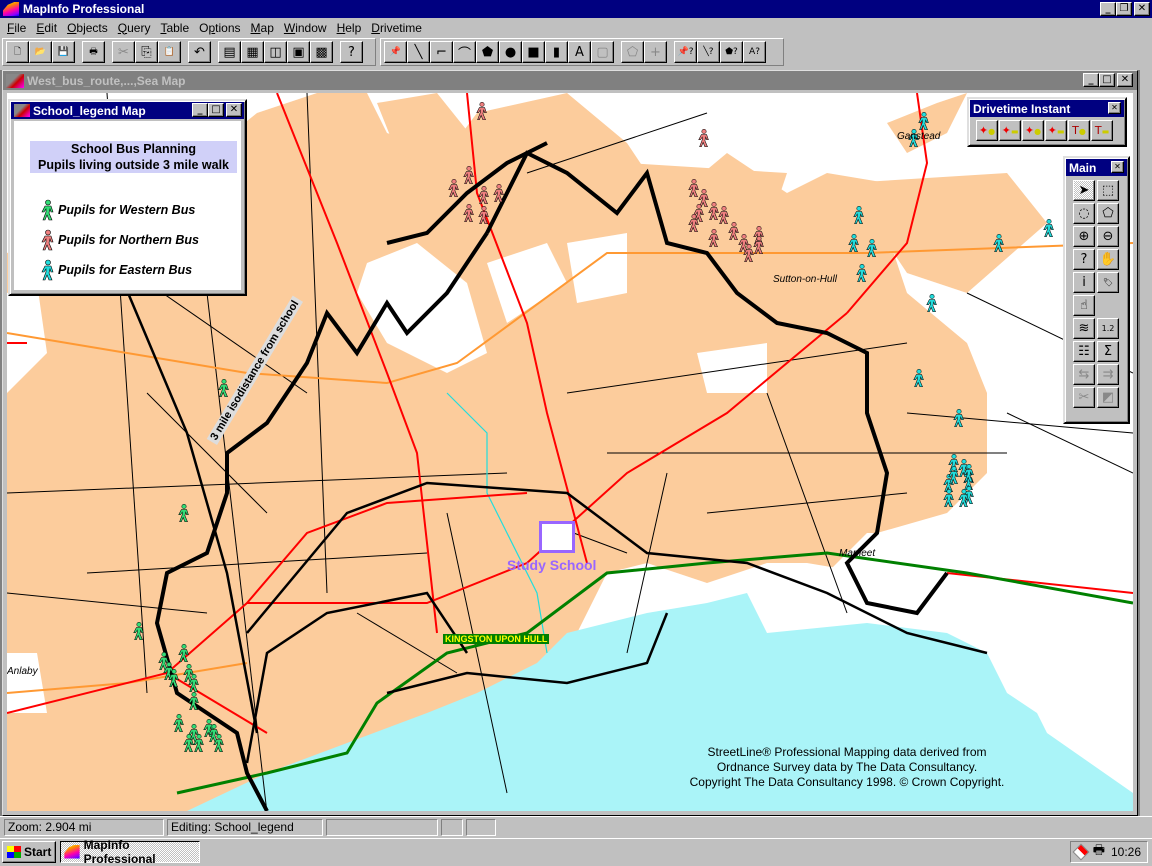 The width and height of the screenshot is (1152, 866). Describe the element at coordinates (200, 110) in the screenshot. I see `legend-minimize-button: _` at that location.